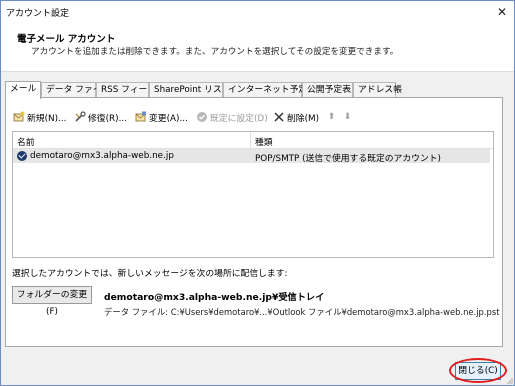 The height and width of the screenshot is (386, 515). I want to click on set-default-button: 既定に設定(D), so click(232, 117).